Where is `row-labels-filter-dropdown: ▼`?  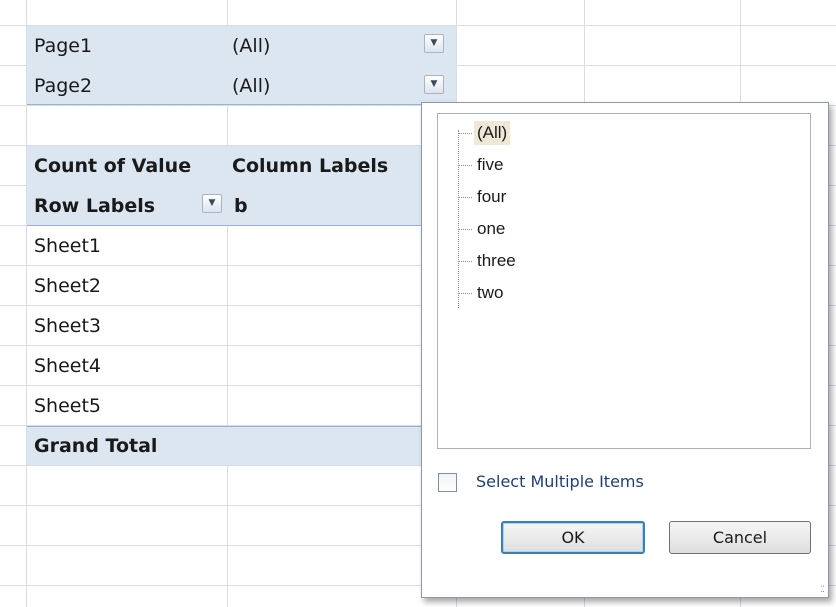
row-labels-filter-dropdown: ▼ is located at coordinates (212, 203).